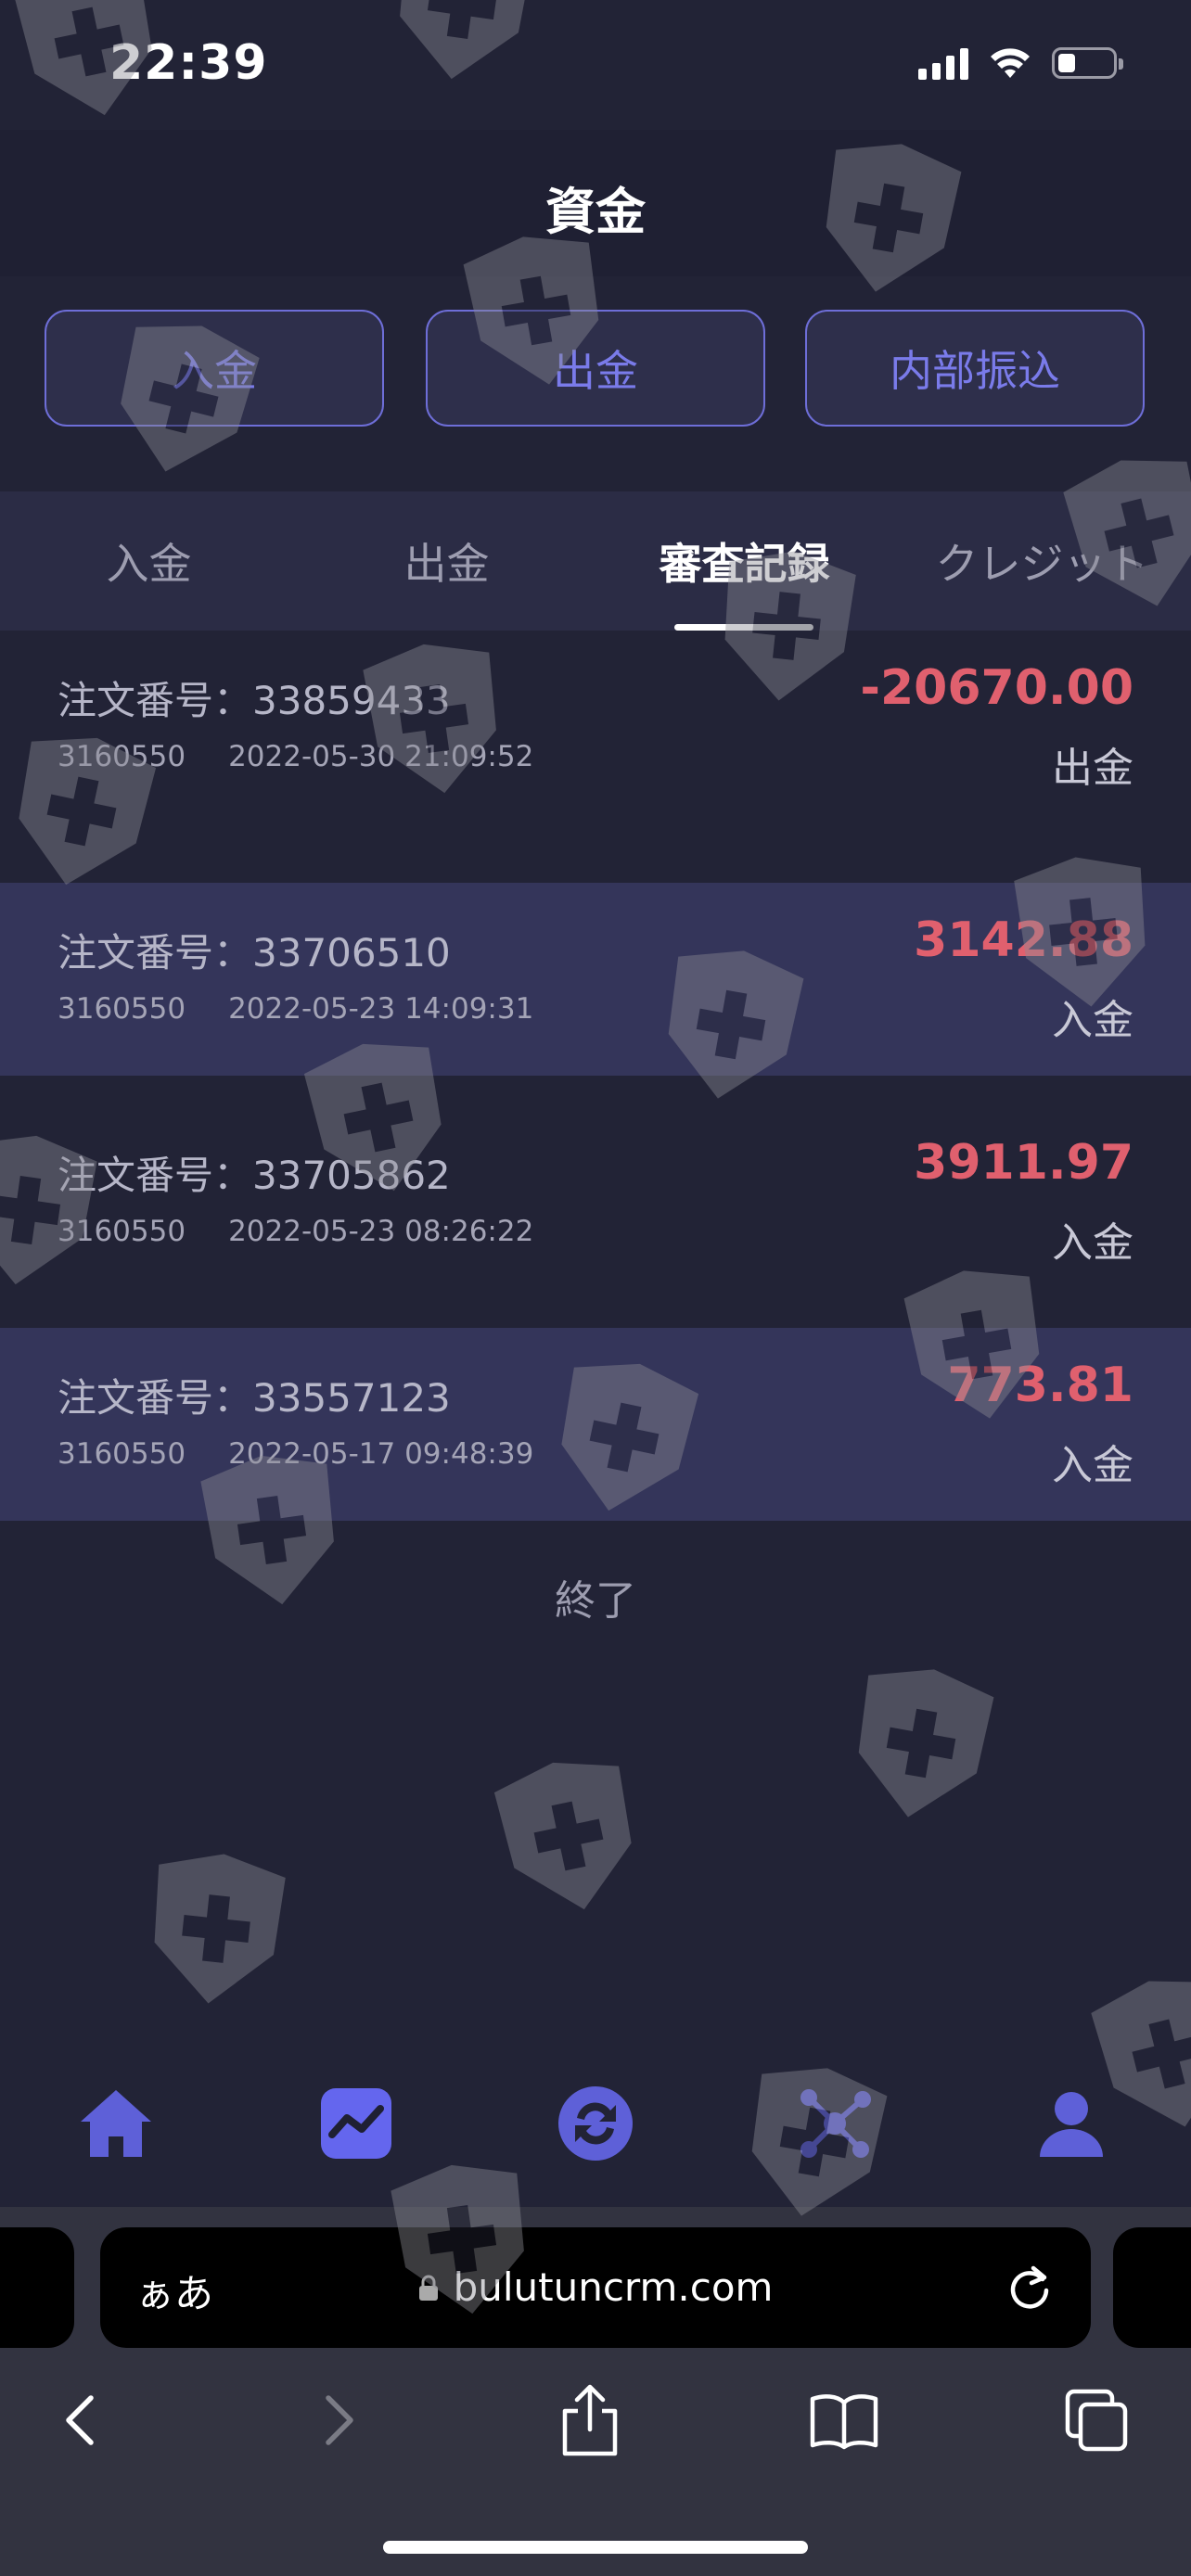 The height and width of the screenshot is (2576, 1191). What do you see at coordinates (1023, 940) in the screenshot?
I see `record-amount: 3142.88` at bounding box center [1023, 940].